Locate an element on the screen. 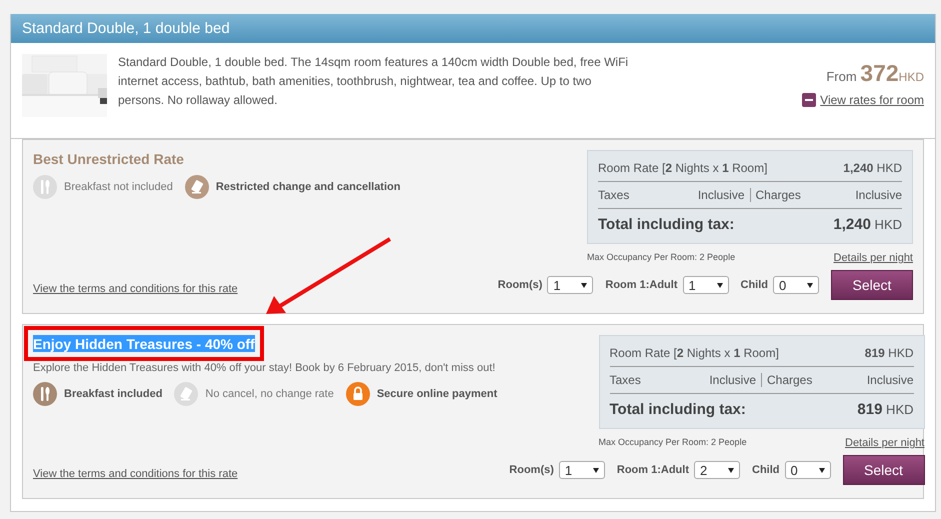 The height and width of the screenshot is (519, 941). rate-name: Enjoy Hidden Treasures - 40% off is located at coordinates (144, 343).